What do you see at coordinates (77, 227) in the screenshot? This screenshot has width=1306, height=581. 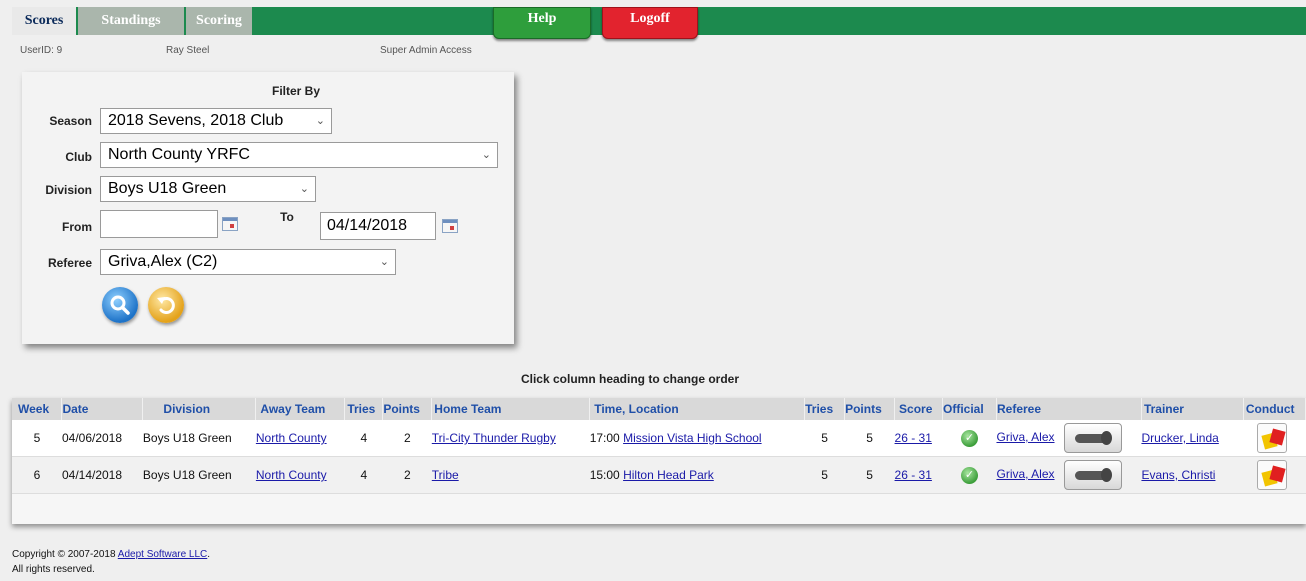 I see `from-label: From` at bounding box center [77, 227].